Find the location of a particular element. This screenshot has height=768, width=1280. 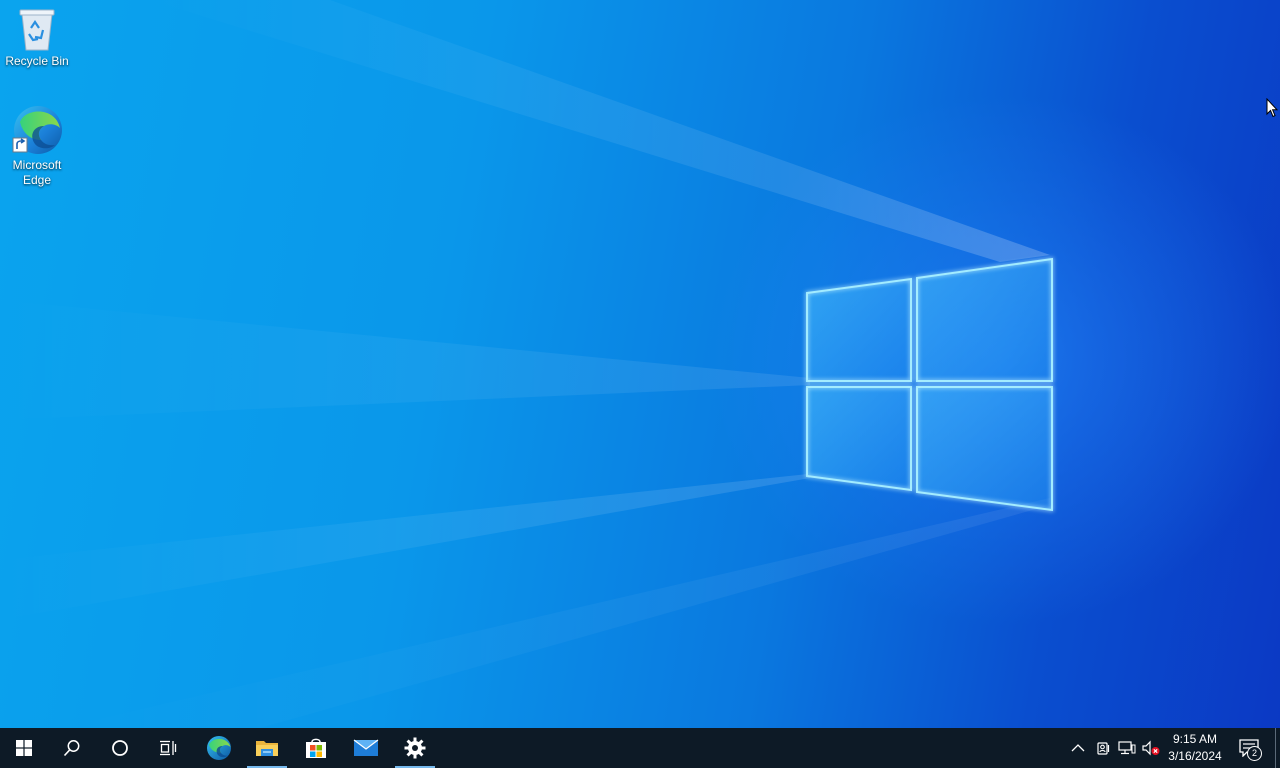

start-button is located at coordinates (24, 748).